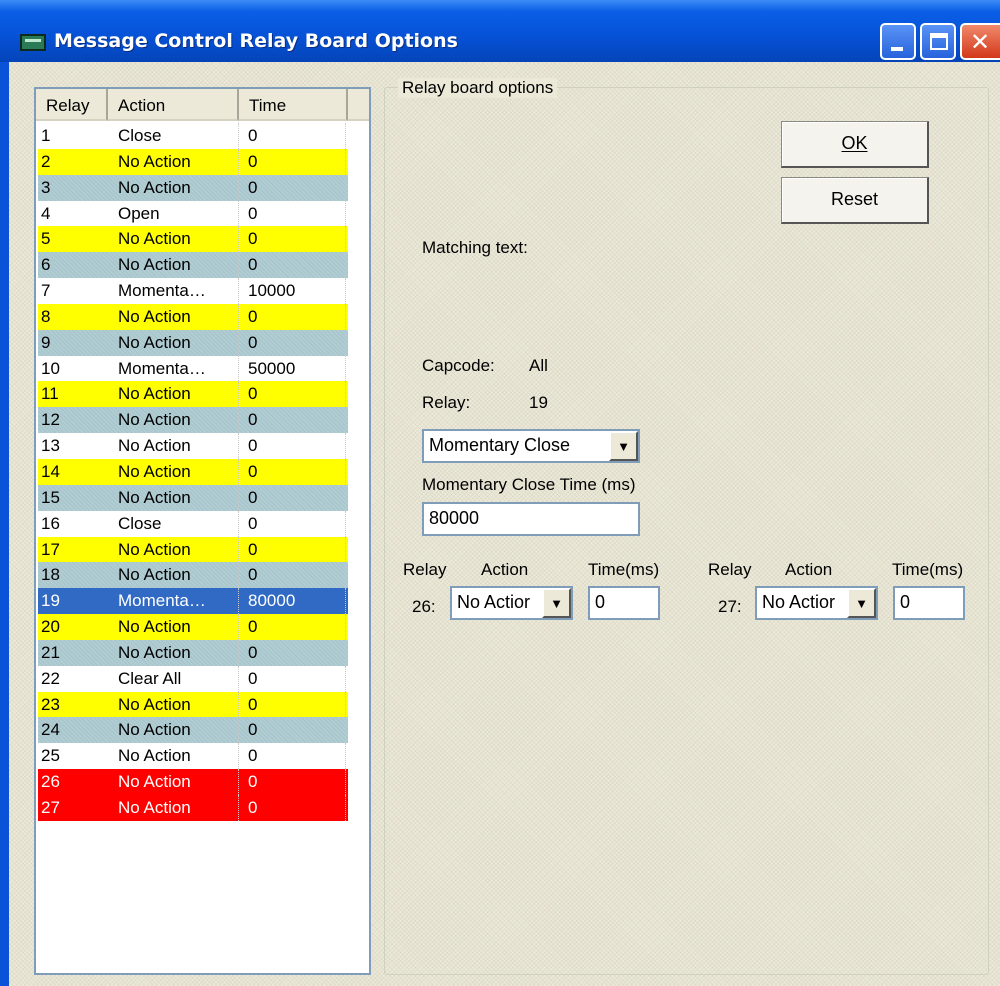  Describe the element at coordinates (193, 394) in the screenshot. I see `list-row: 11 No Action 0` at that location.